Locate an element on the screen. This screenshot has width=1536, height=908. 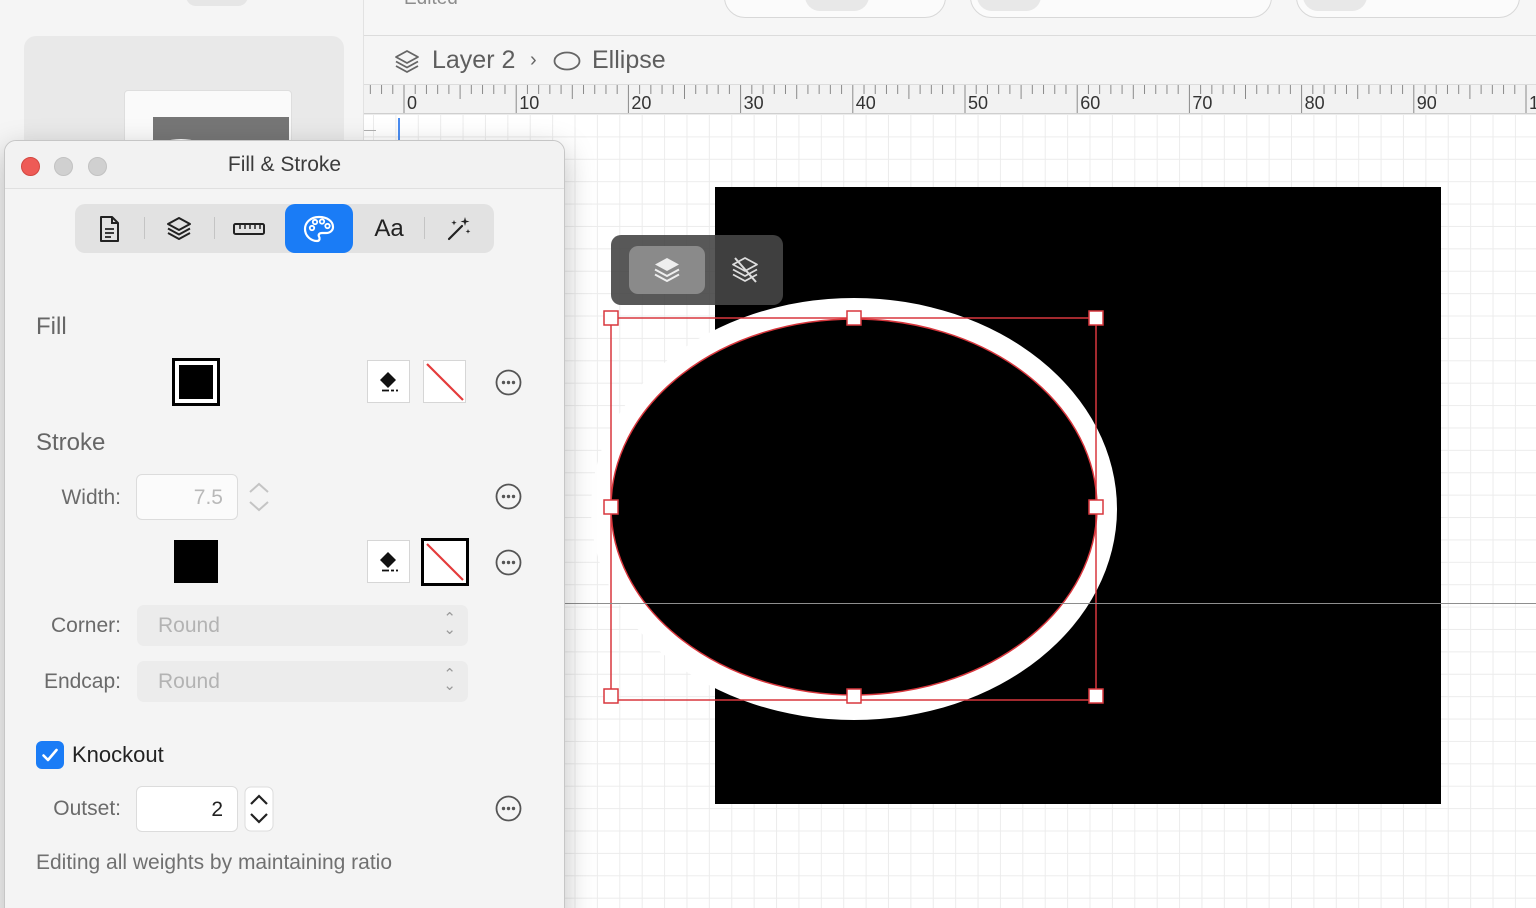
resize-handle-bottom-right is located at coordinates (1096, 696).